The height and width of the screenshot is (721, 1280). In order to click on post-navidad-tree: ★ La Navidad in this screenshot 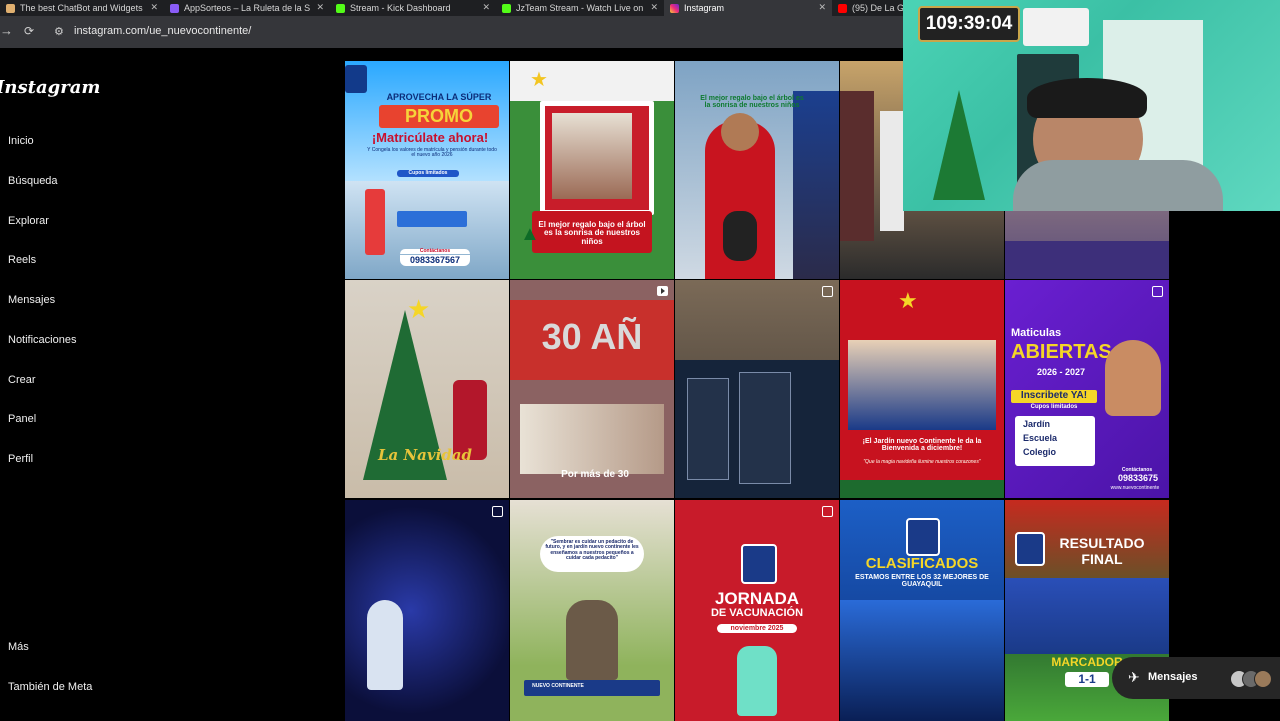, I will do `click(427, 389)`.